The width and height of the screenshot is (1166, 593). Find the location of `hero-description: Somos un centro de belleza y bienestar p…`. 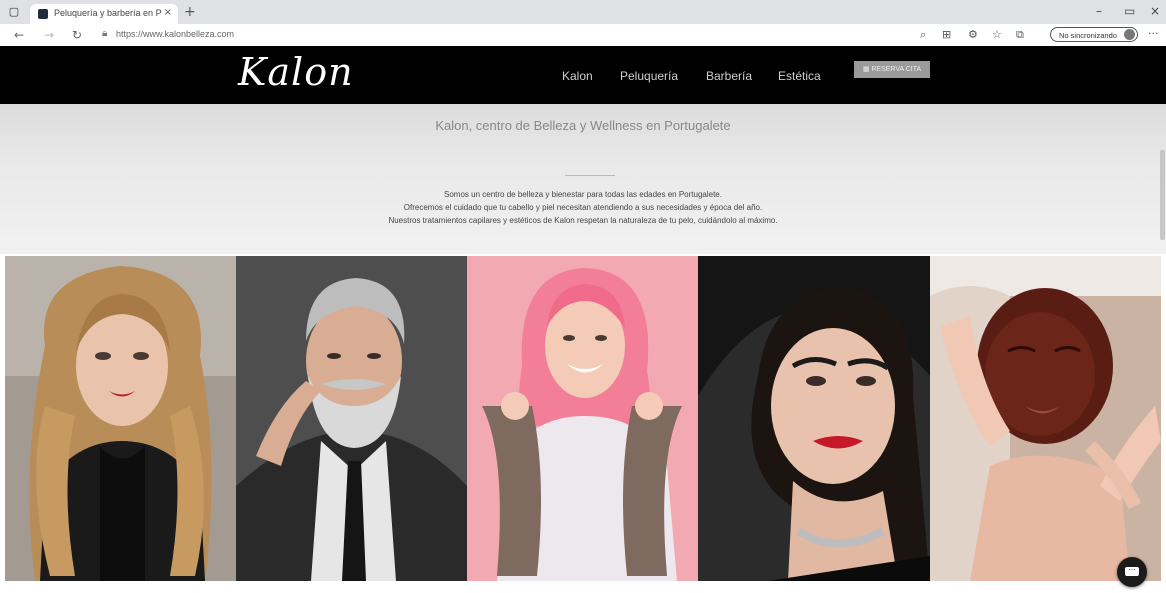

hero-description: Somos un centro de belleza y bienestar p… is located at coordinates (583, 207).